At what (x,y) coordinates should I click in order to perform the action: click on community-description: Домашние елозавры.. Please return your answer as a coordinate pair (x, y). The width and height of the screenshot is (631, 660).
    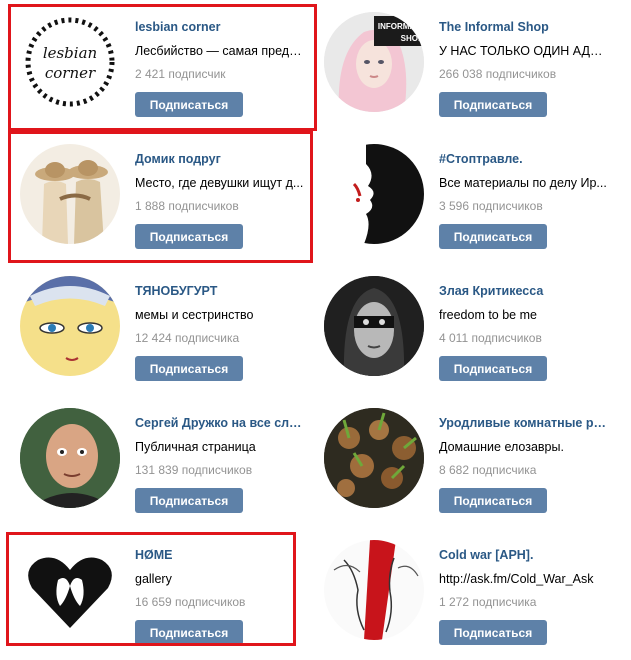
    Looking at the image, I should click on (501, 447).